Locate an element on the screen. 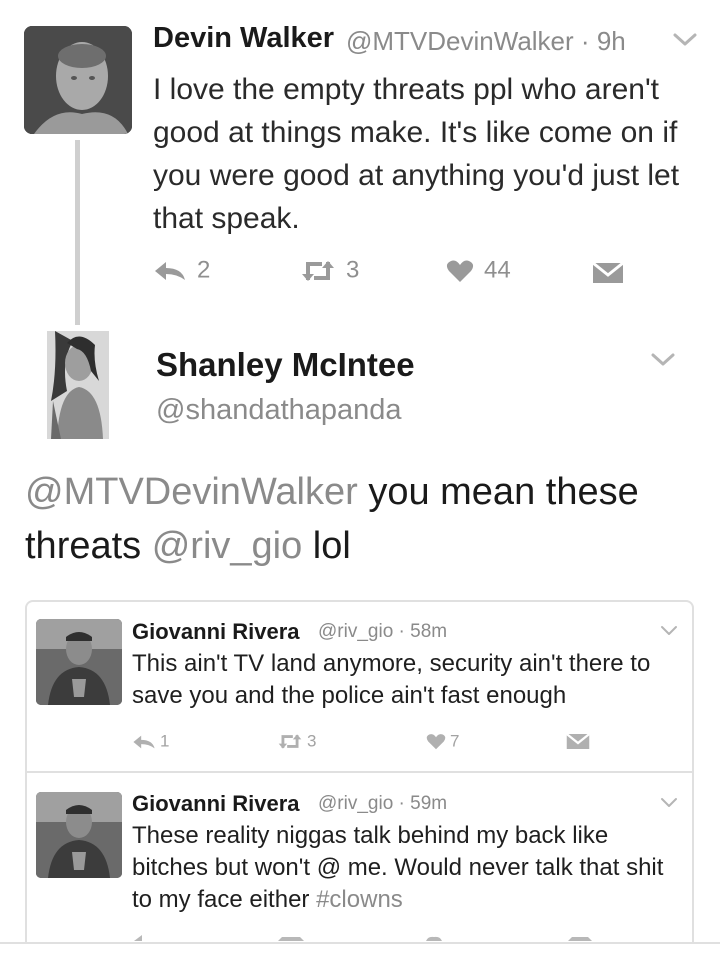 This screenshot has height=962, width=720. quoted-like-count: 7 is located at coordinates (455, 741).